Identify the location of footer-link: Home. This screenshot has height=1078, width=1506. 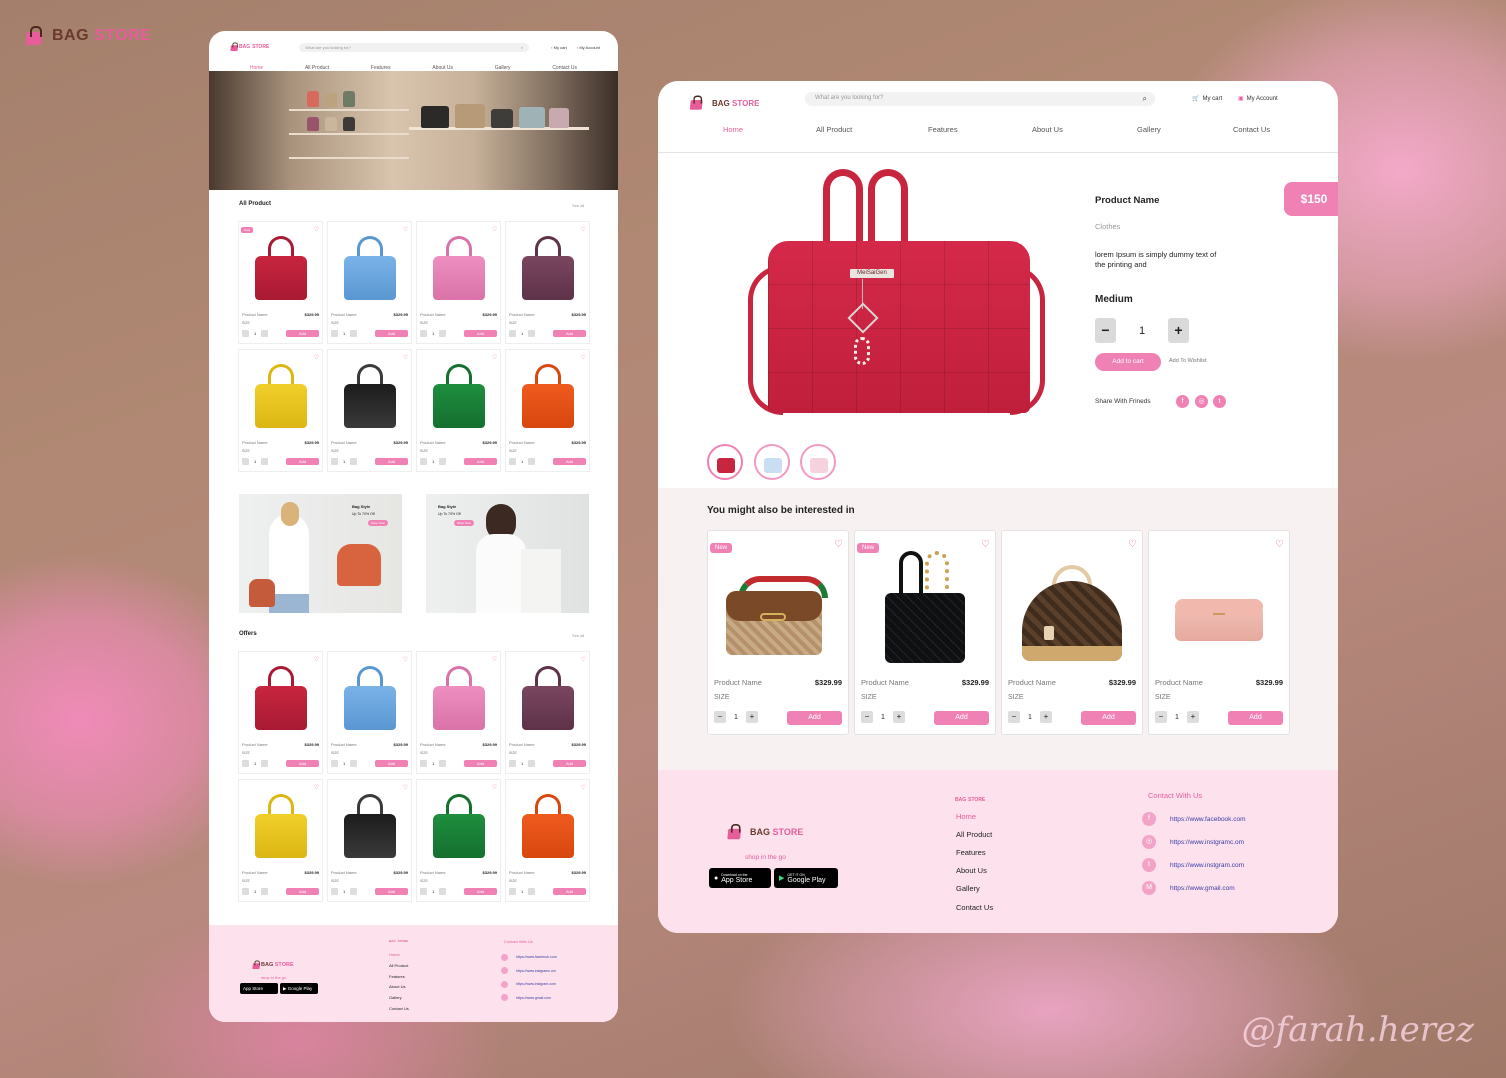
(966, 816).